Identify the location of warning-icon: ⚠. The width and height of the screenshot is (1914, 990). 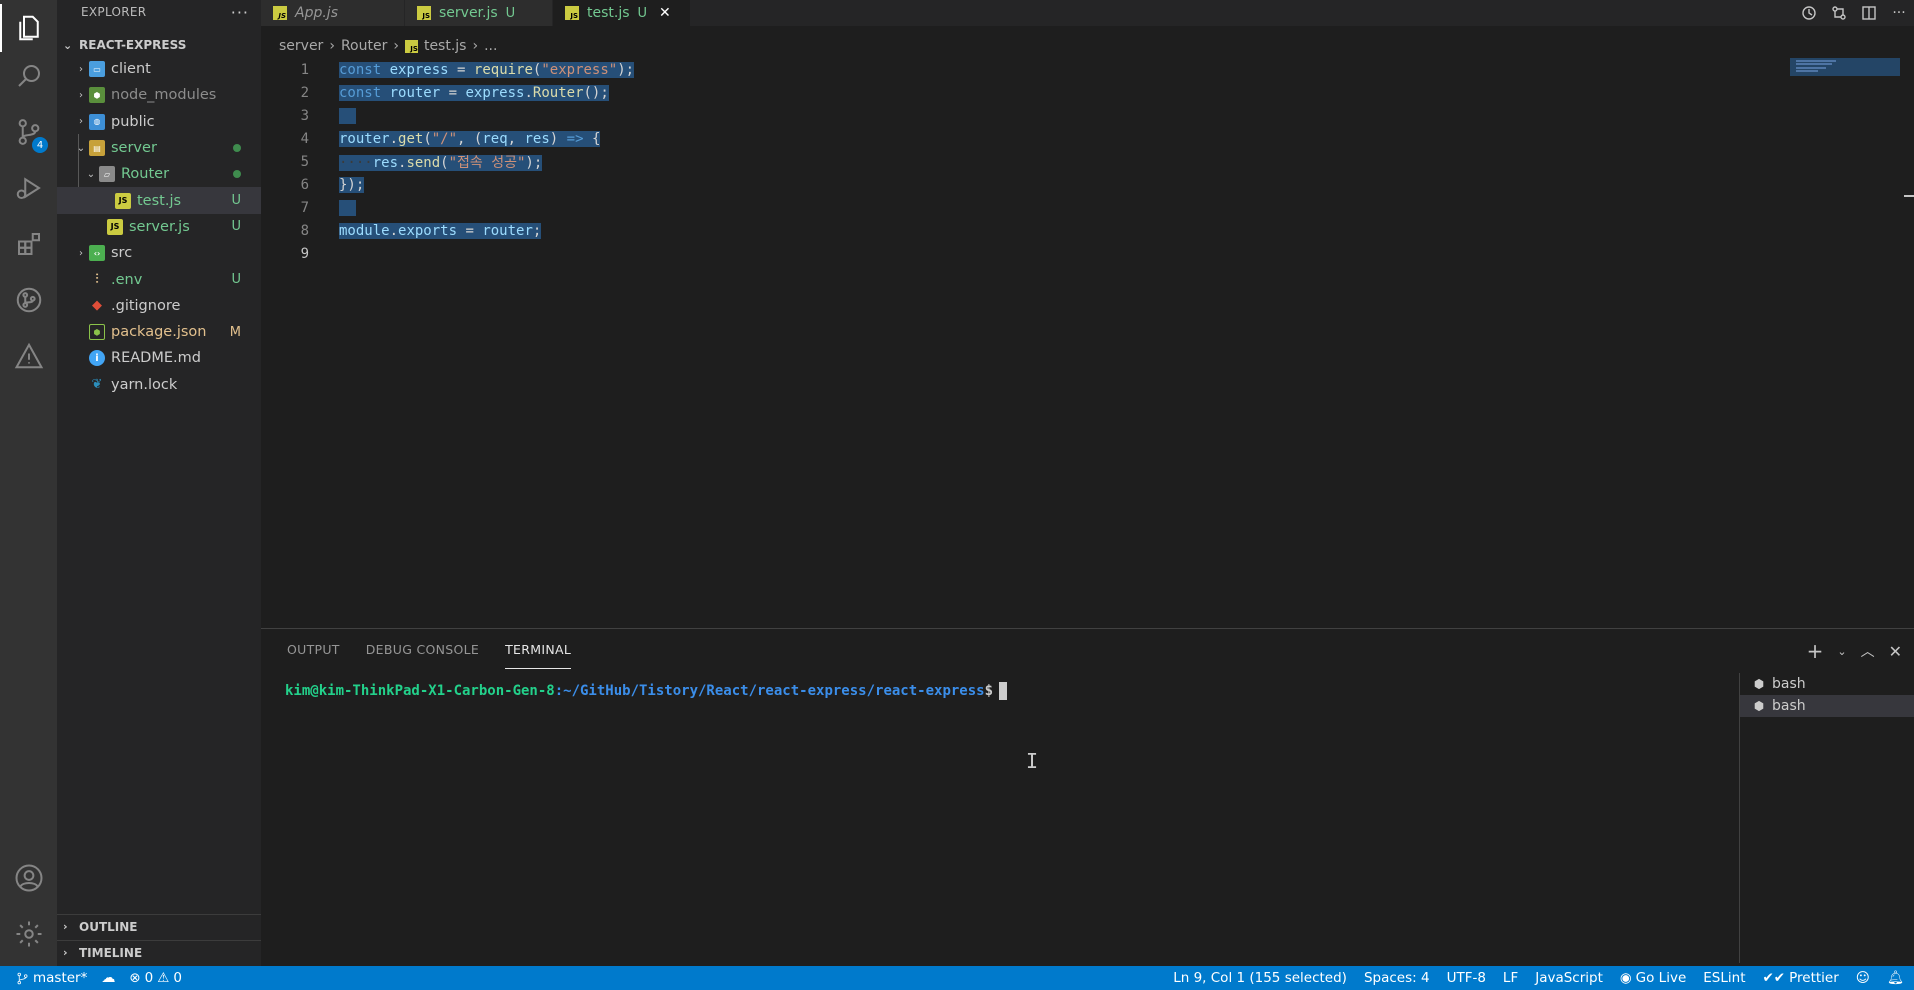
(163, 978).